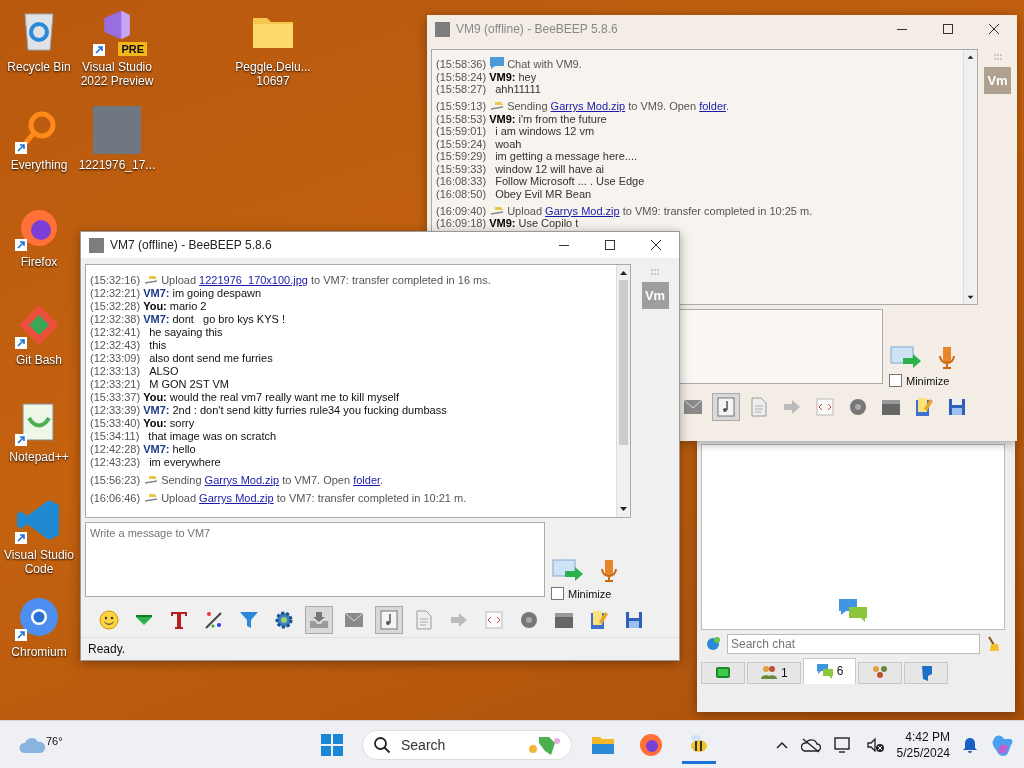 The height and width of the screenshot is (768, 1024). What do you see at coordinates (829, 671) in the screenshot?
I see `tab: 6` at bounding box center [829, 671].